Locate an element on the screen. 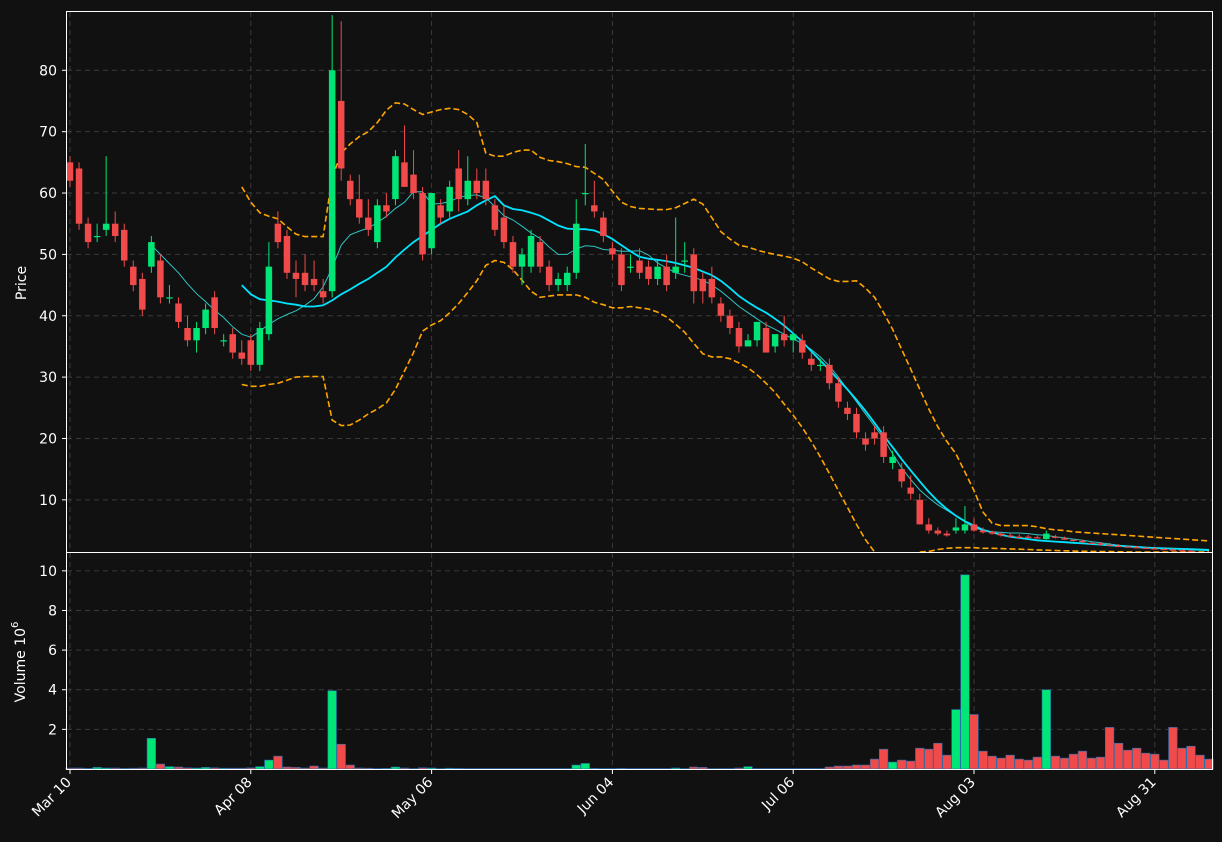 The image size is (1222, 842). price-y-tick-label: 70 is located at coordinates (48, 133).